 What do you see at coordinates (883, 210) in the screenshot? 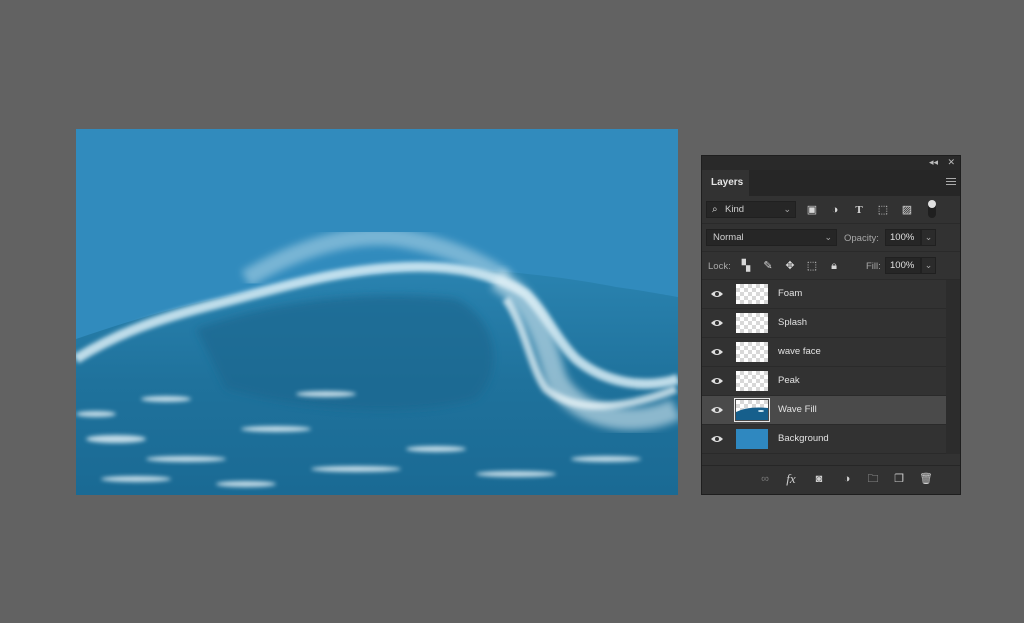
I see `shape-filter-icon: ⬚` at bounding box center [883, 210].